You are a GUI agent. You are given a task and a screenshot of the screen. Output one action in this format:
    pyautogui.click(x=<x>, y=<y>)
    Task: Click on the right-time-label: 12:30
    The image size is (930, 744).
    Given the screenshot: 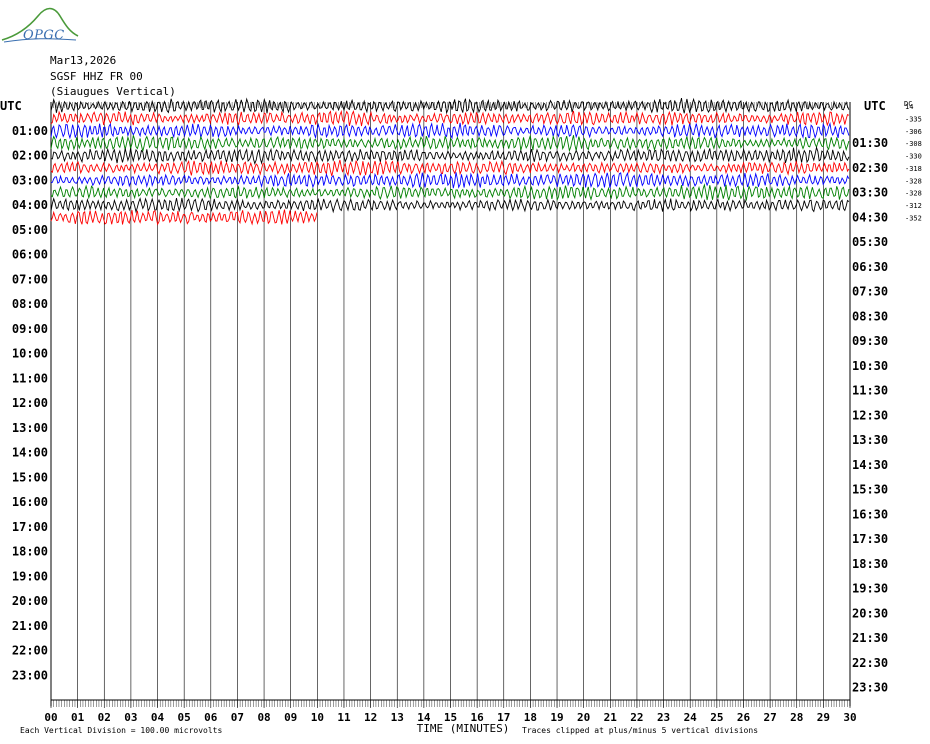 What is the action you would take?
    pyautogui.click(x=870, y=415)
    